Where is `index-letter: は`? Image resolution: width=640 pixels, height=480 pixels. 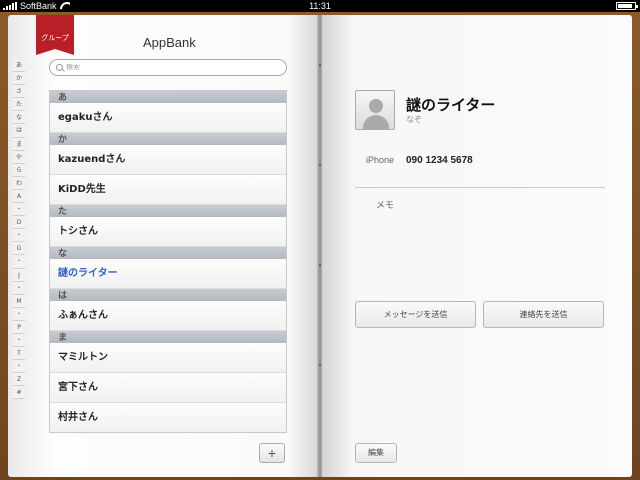 index-letter: は is located at coordinates (19, 131).